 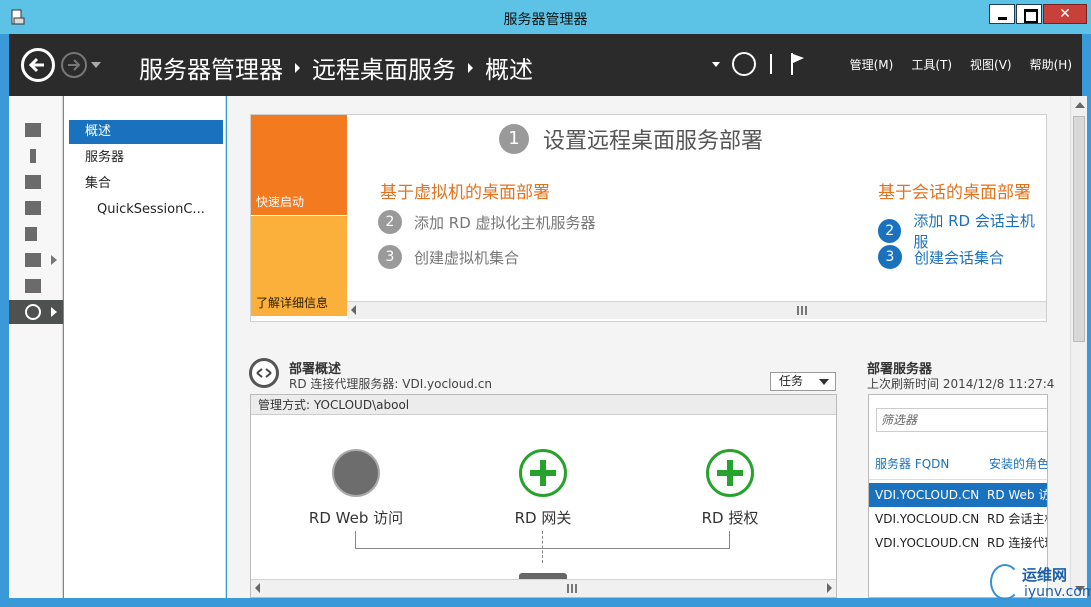 I want to click on watermark-text: 运维网, so click(x=1045, y=575).